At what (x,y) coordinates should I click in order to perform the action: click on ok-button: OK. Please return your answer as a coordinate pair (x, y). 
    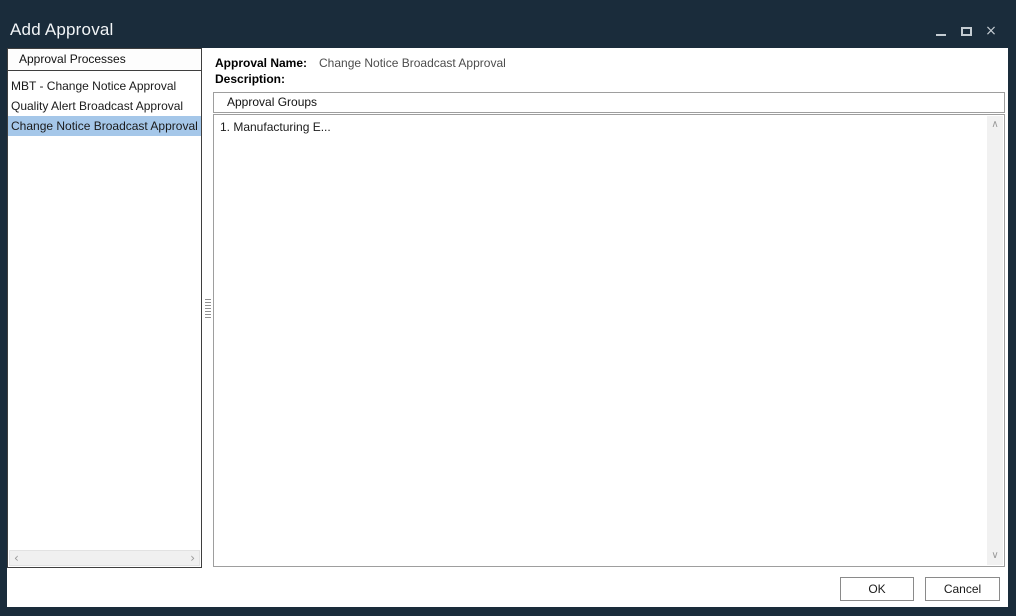
    Looking at the image, I should click on (877, 589).